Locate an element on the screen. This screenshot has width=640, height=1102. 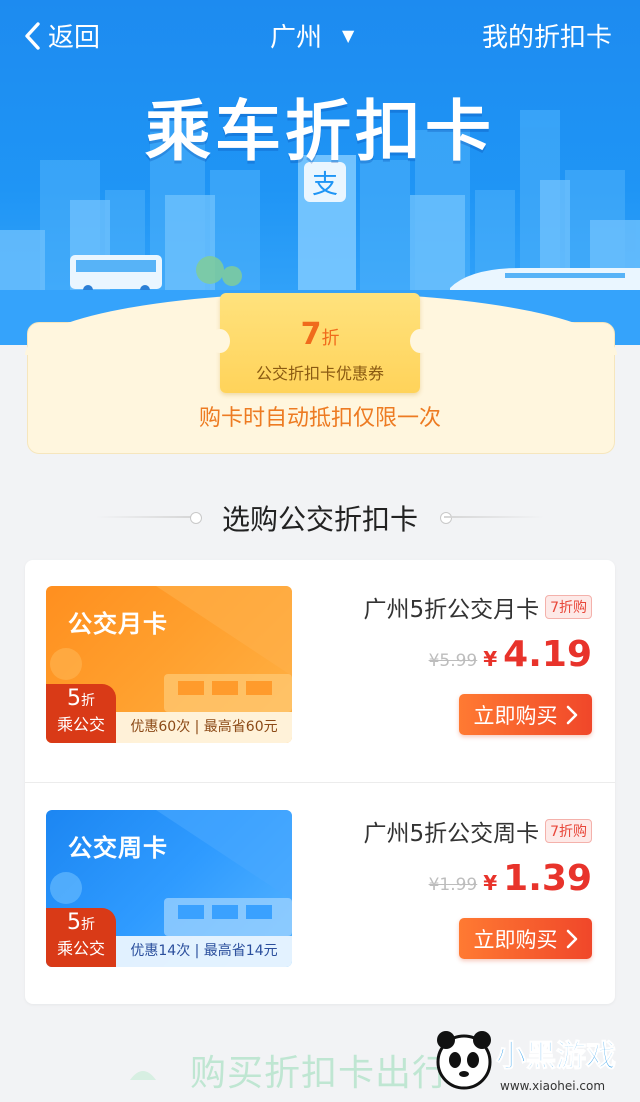
section-divider-right is located at coordinates (494, 517).